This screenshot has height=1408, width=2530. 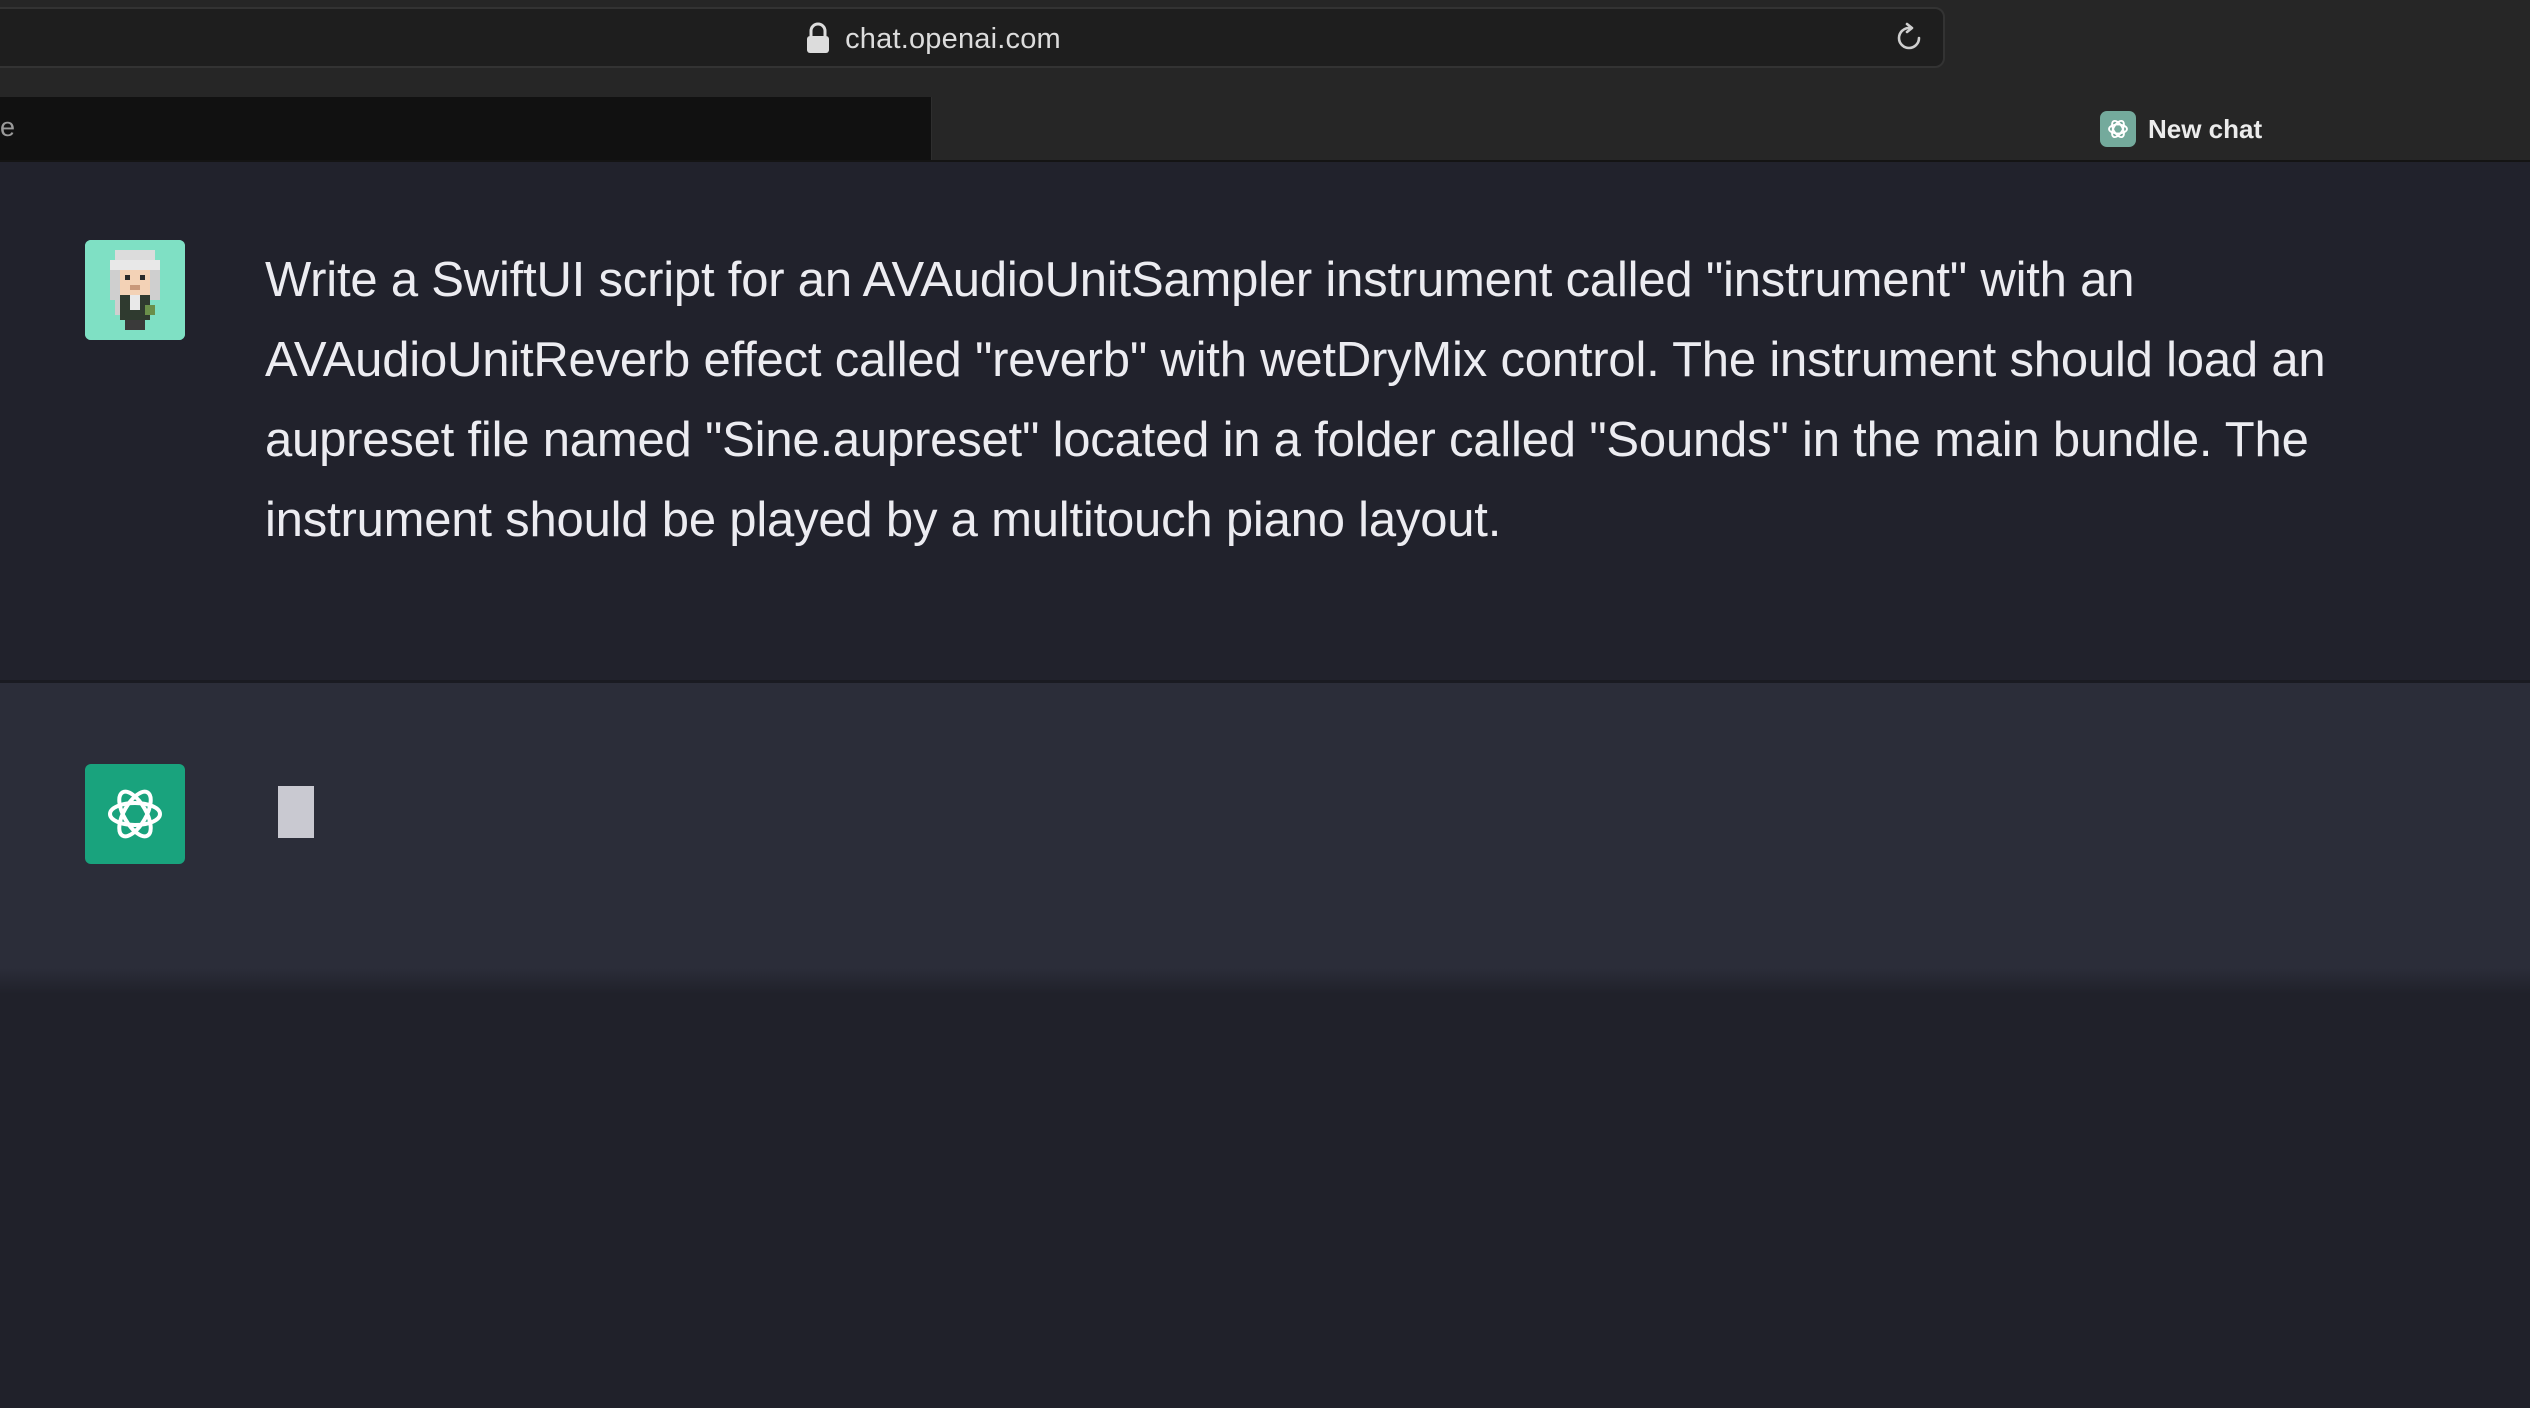 What do you see at coordinates (135, 814) in the screenshot?
I see `openai-logo-icon` at bounding box center [135, 814].